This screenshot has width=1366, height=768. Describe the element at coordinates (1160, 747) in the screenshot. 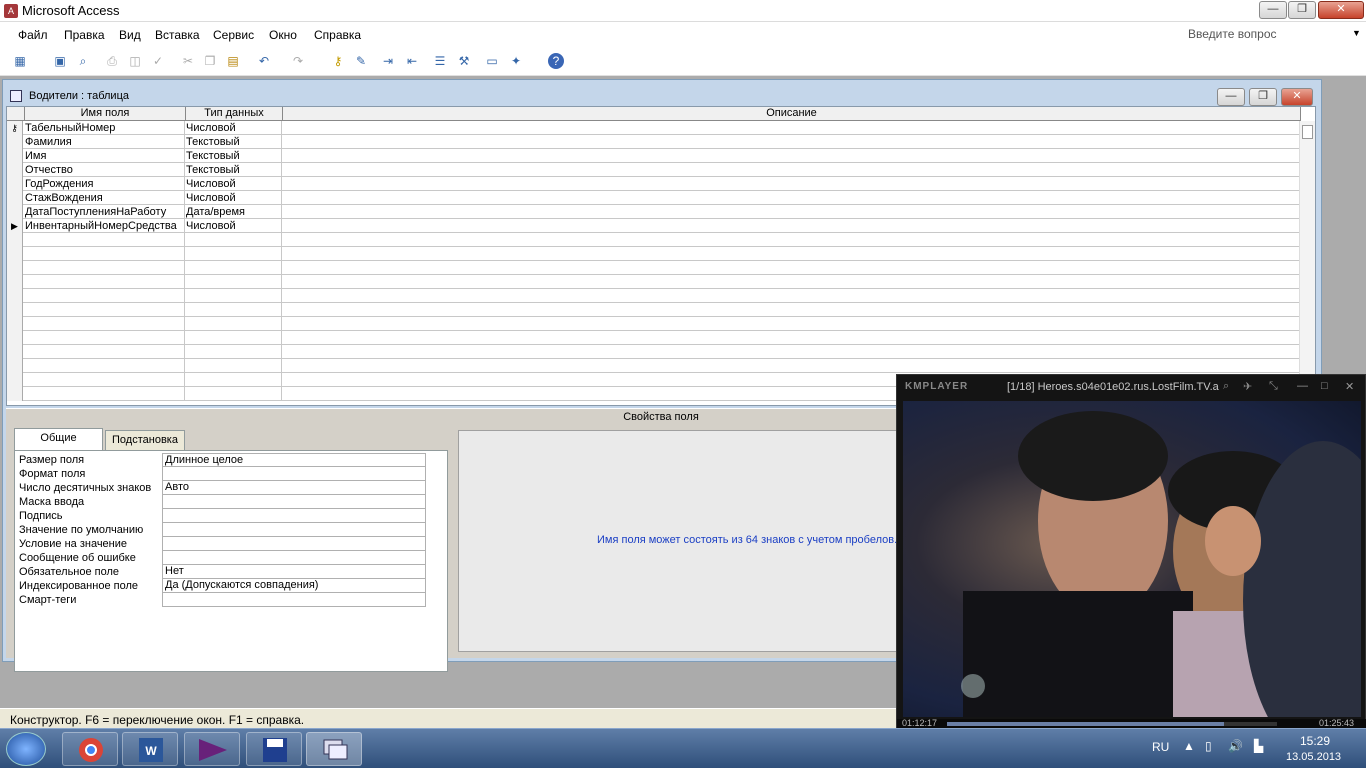

I see `language-indicator: RU` at that location.